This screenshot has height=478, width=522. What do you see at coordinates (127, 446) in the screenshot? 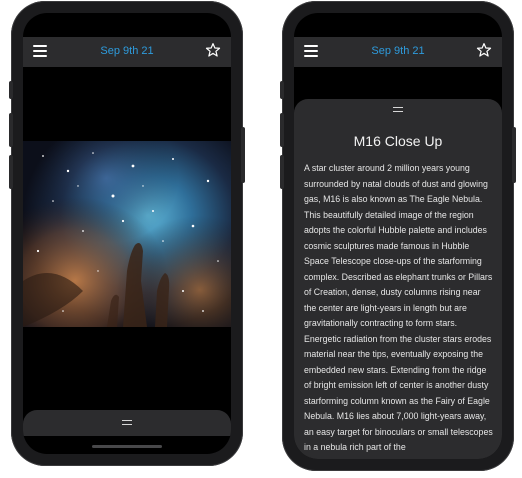
I see `home-indicator` at bounding box center [127, 446].